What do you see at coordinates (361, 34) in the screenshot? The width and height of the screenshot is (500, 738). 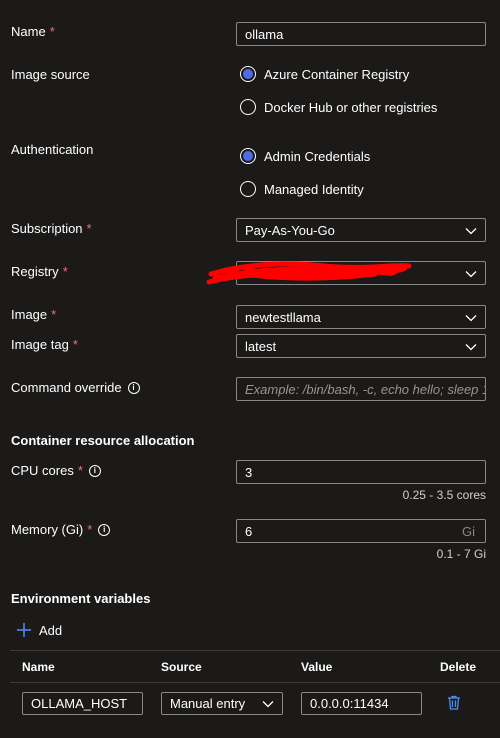 I see `name-field: ollama` at bounding box center [361, 34].